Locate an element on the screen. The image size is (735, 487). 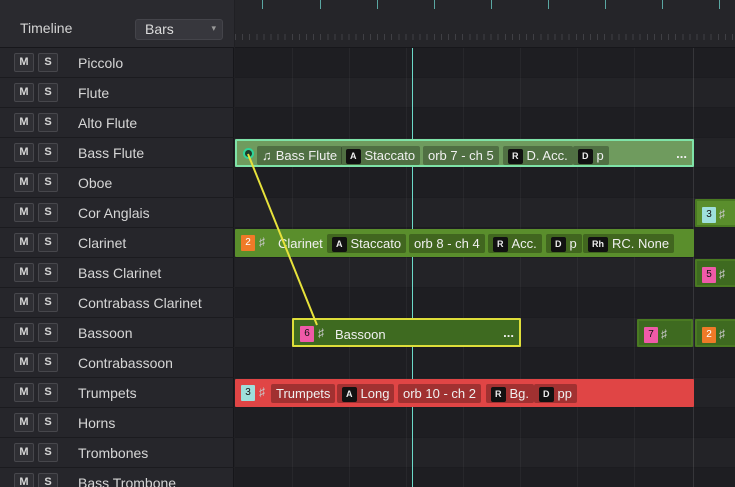
dynamic-tag: Dpp is located at coordinates (555, 393).